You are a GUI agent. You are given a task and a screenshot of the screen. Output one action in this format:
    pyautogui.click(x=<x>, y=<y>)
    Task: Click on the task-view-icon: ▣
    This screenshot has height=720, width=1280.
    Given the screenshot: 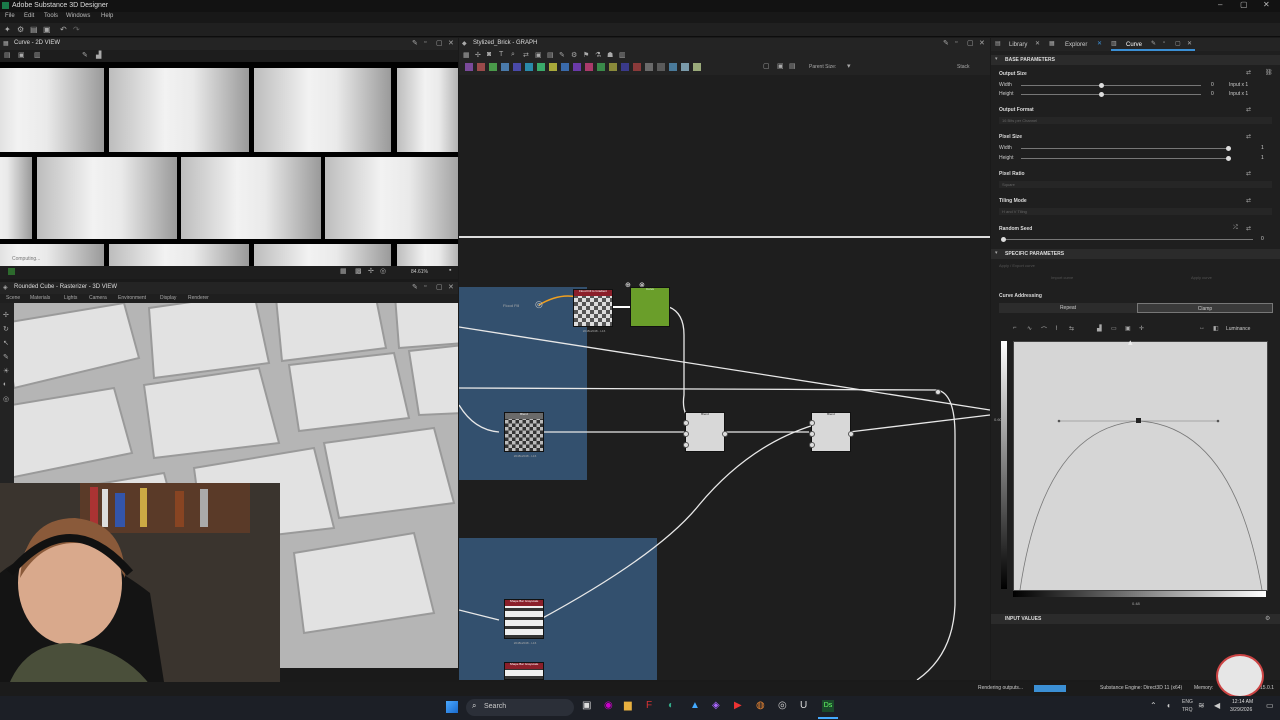 What is the action you would take?
    pyautogui.click(x=586, y=705)
    